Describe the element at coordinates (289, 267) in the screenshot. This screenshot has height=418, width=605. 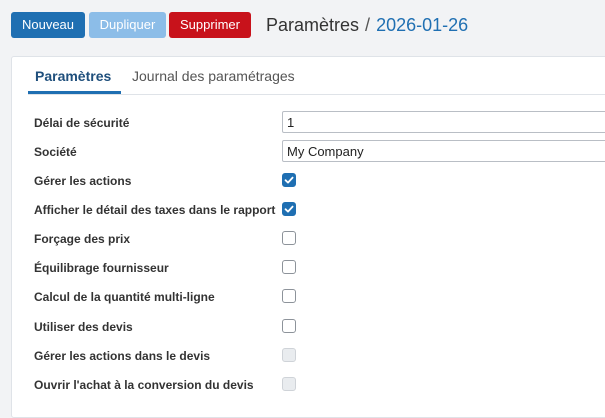
I see `supplier-balancing-checkbox` at that location.